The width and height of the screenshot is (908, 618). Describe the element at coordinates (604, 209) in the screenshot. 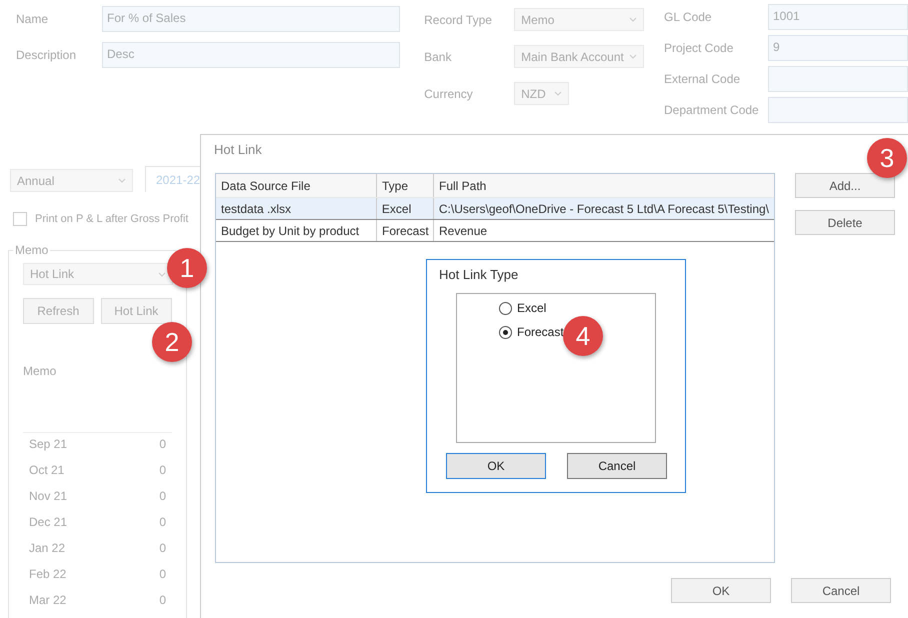

I see `table-cell-text: C:\Users\geof\OneDrive - Forecast 5 Ltd\A Forecast 5\Testing\` at that location.